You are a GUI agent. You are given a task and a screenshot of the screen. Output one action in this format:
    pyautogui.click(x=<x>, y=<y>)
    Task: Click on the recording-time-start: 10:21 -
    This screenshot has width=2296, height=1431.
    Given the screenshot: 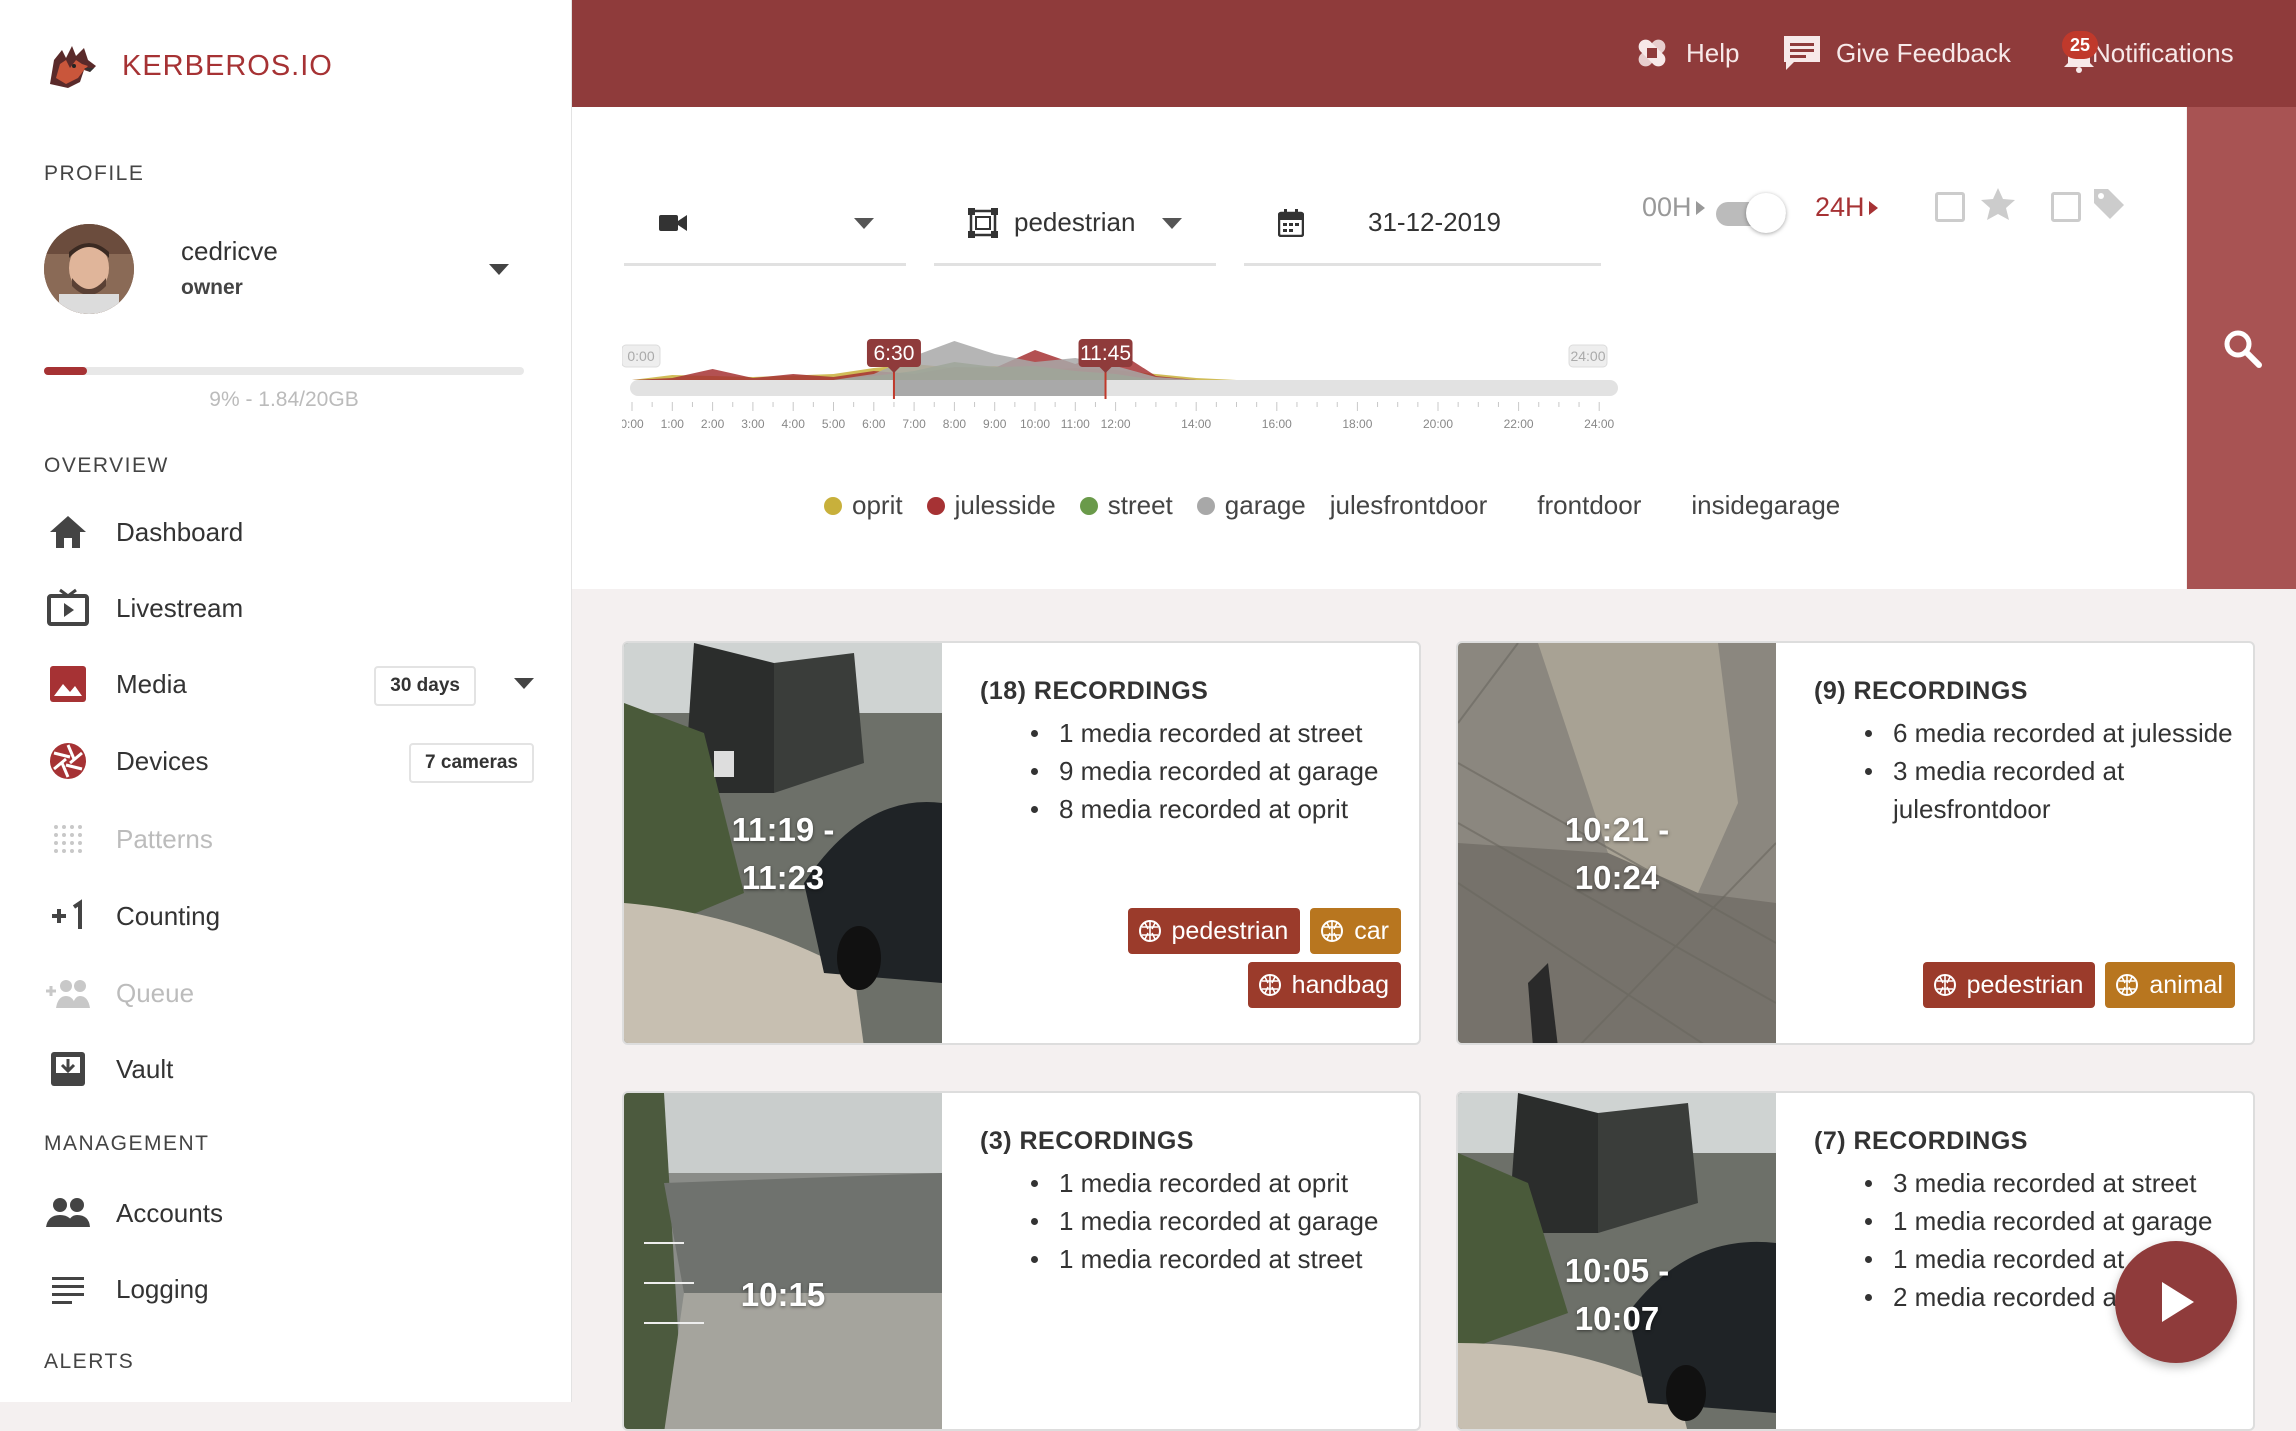 What is the action you would take?
    pyautogui.click(x=1617, y=829)
    